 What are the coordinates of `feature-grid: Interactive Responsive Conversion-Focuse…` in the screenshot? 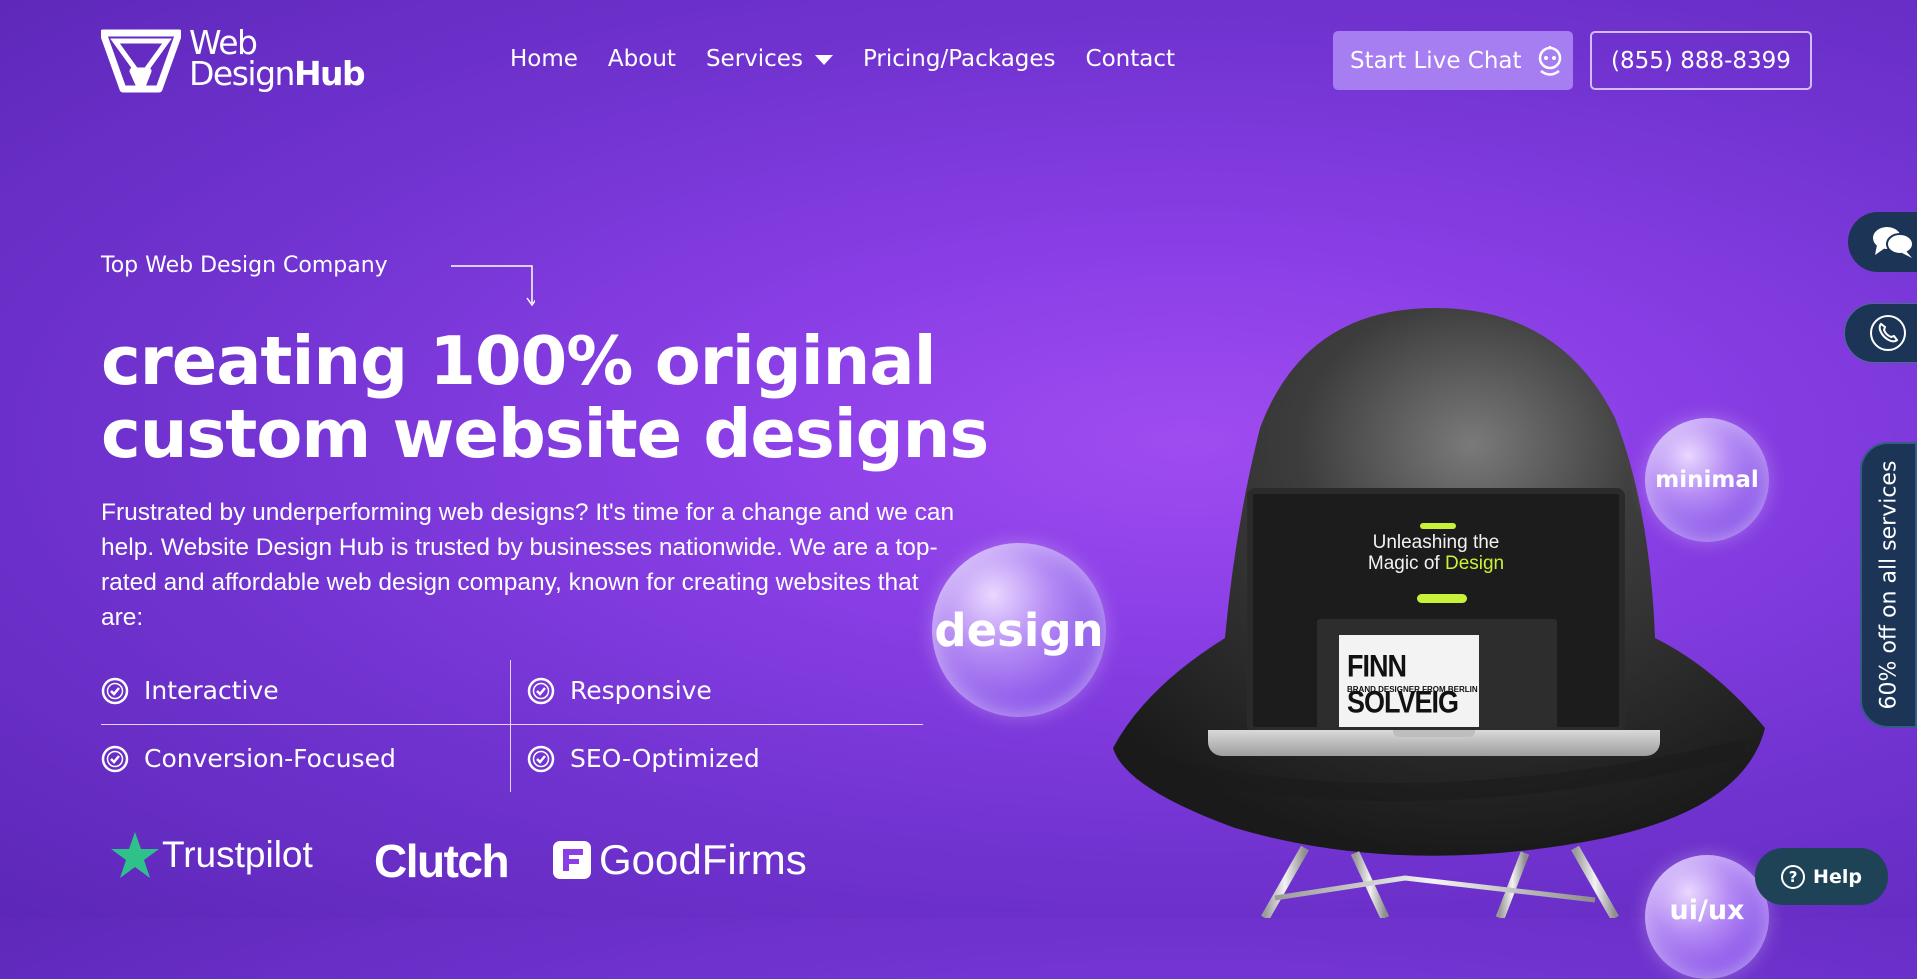 It's located at (512, 726).